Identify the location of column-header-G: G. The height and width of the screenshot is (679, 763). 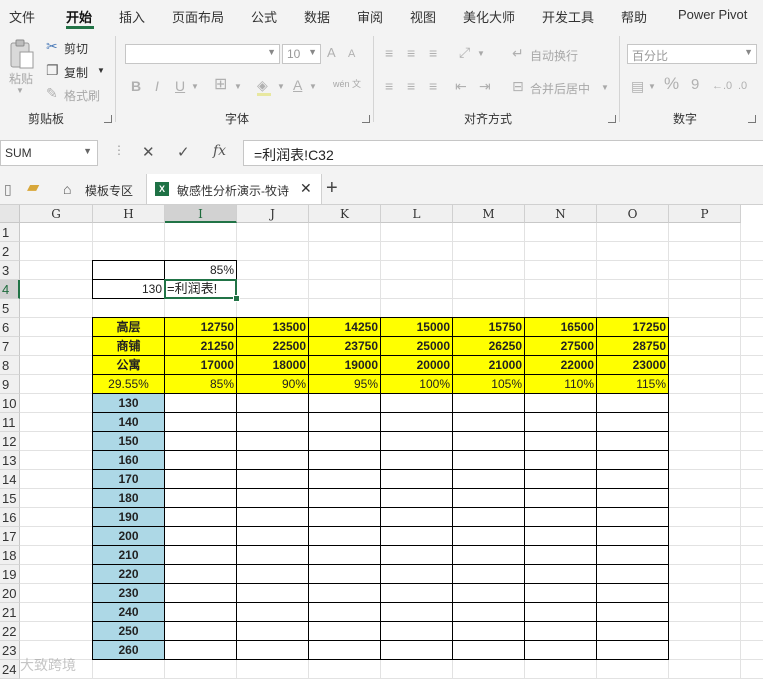
(56, 214).